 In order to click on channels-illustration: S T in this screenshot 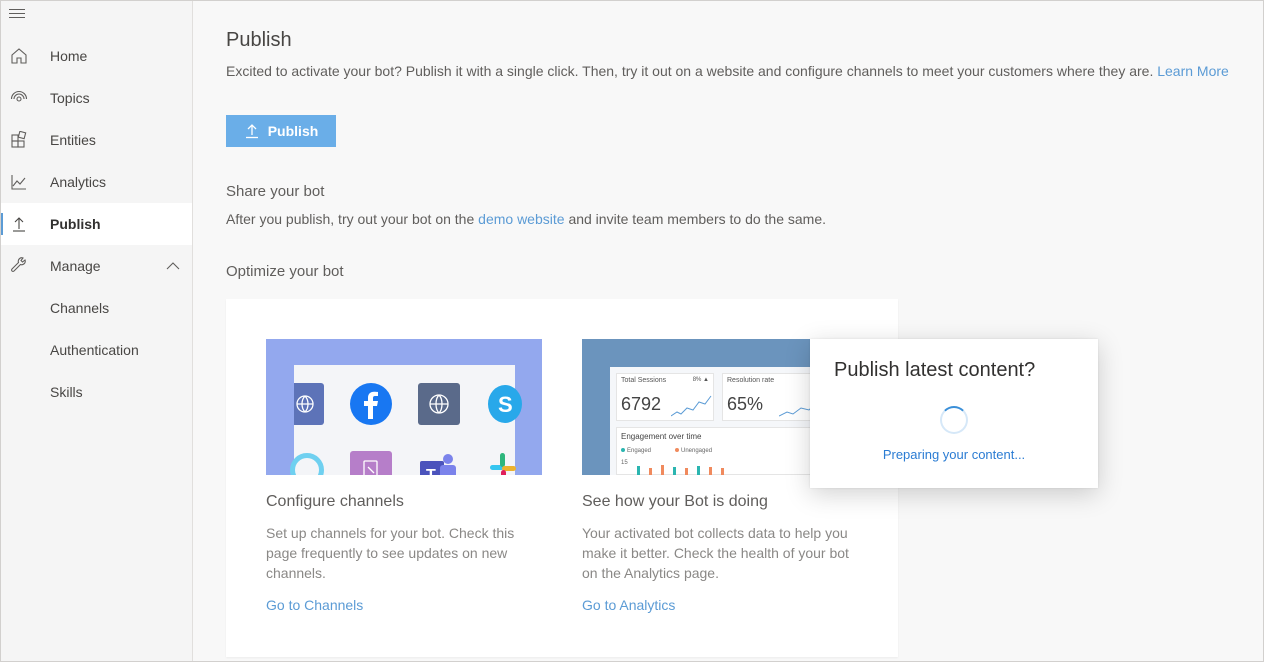, I will do `click(404, 407)`.